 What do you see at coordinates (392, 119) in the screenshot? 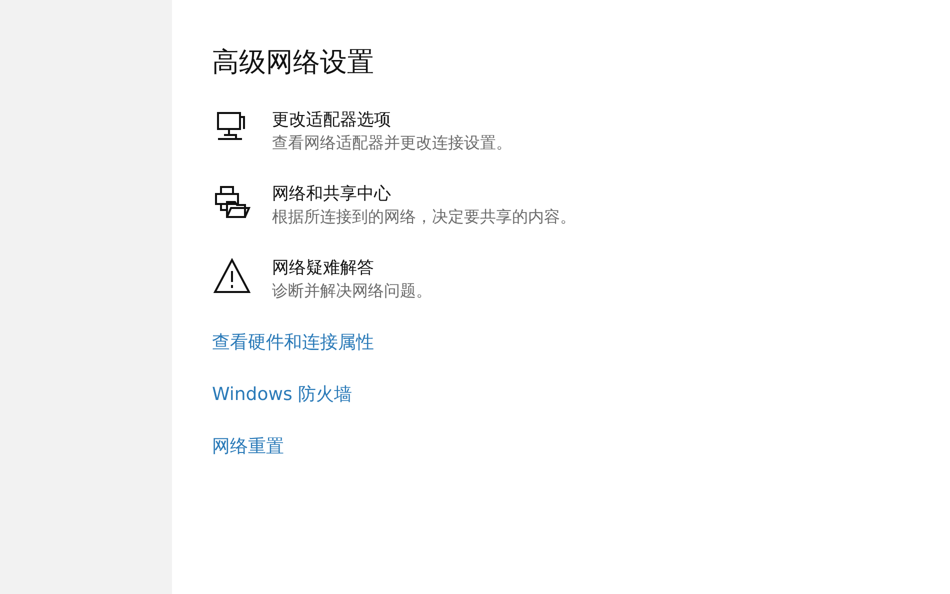
I see `option-title: 更改适配器选项` at bounding box center [392, 119].